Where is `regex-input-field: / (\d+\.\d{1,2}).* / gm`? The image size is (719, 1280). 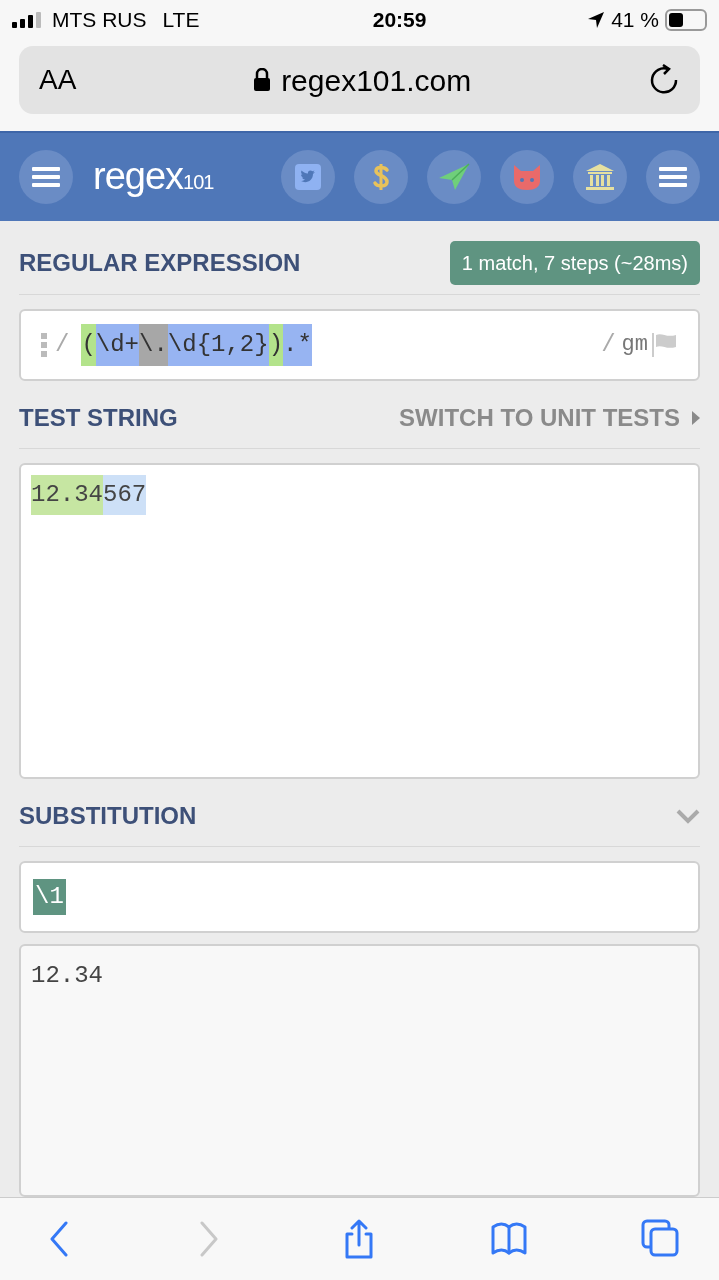
regex-input-field: / (\d+\.\d{1,2}).* / gm is located at coordinates (359, 344).